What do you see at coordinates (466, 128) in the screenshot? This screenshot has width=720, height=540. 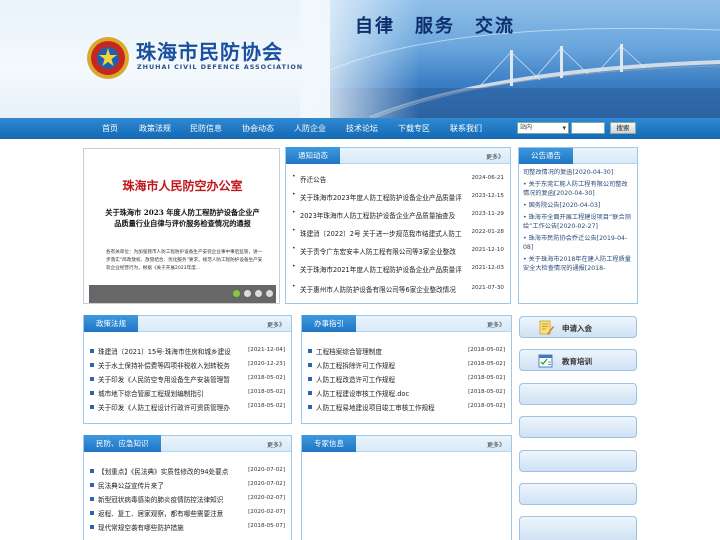 I see `nav-contact: 联系我们` at bounding box center [466, 128].